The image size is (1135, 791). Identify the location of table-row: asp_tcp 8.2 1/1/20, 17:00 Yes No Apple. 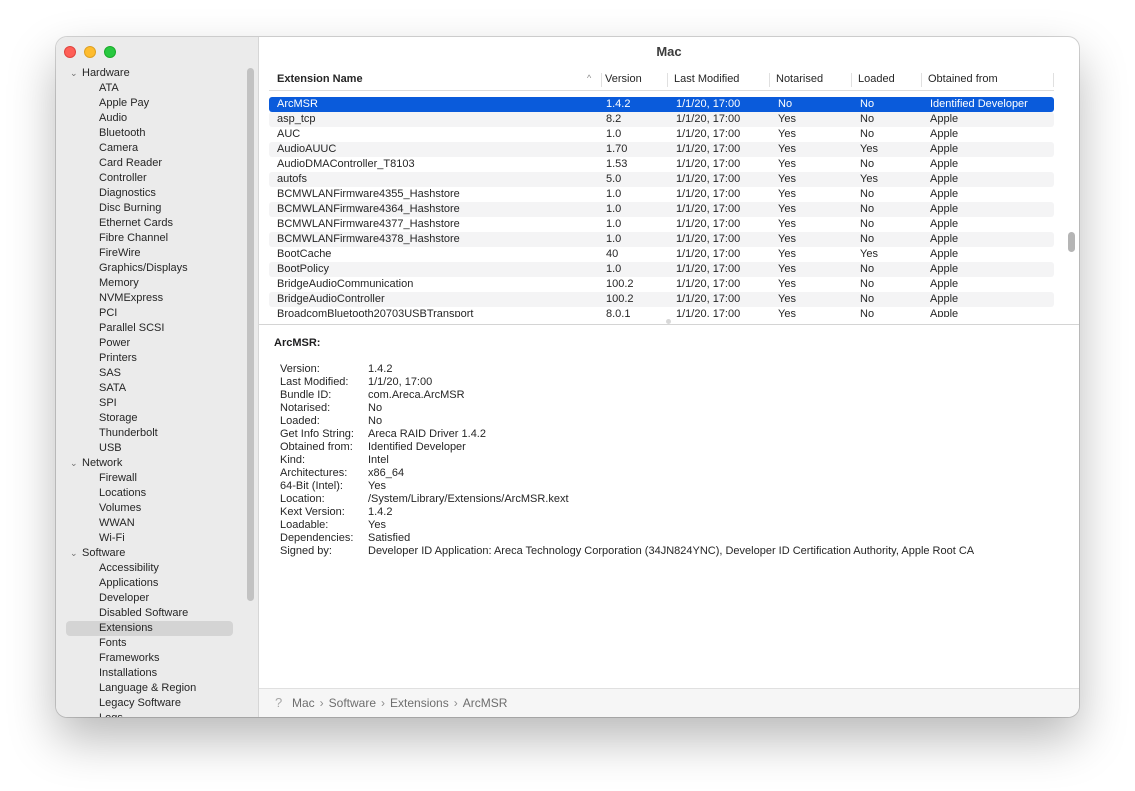
(661, 119).